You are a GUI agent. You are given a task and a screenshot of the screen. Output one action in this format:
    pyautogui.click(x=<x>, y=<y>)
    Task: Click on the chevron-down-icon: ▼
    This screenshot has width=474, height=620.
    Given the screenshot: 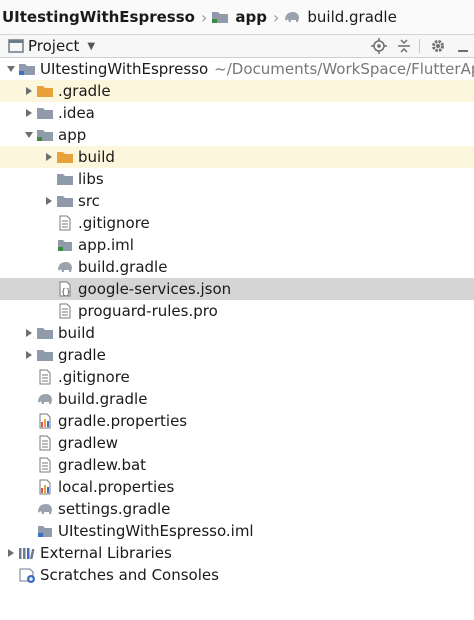 What is the action you would take?
    pyautogui.click(x=91, y=46)
    